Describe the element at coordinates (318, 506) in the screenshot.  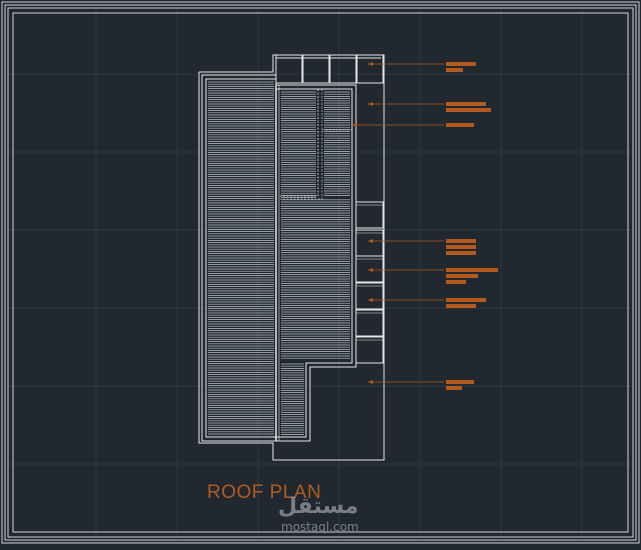
I see `watermark-logo-arabic: مستقل` at that location.